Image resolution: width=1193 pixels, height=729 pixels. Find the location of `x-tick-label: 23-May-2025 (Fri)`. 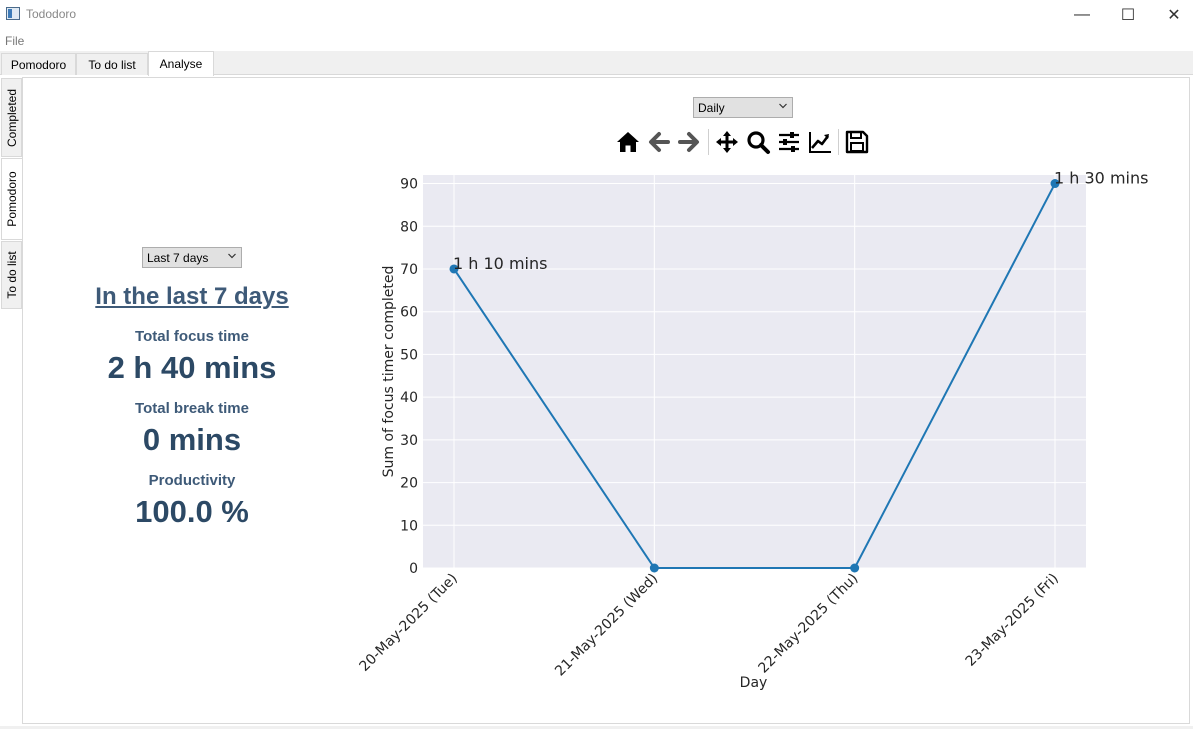

x-tick-label: 23-May-2025 (Fri) is located at coordinates (1012, 620).